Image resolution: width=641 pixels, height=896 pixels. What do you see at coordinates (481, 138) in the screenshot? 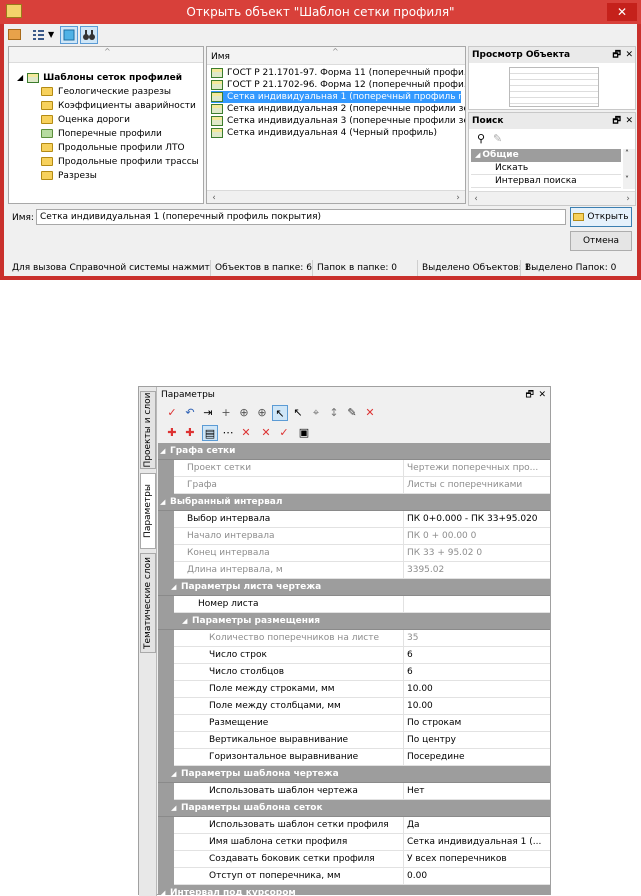
I see `binoculars-icon: ⚲` at bounding box center [481, 138].